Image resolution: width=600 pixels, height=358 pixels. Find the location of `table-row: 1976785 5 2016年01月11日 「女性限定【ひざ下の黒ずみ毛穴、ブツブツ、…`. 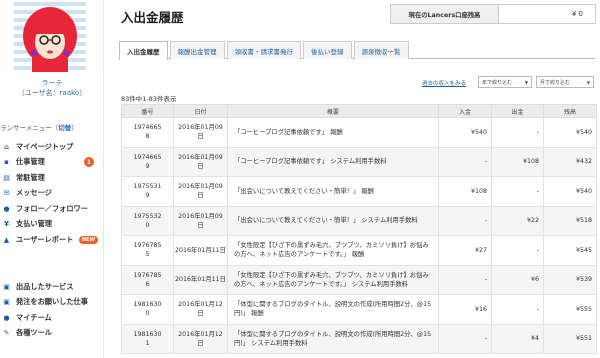

table-row: 1976785 5 2016年01月11日 「女性限定【ひざ下の黒ずみ毛穴、ブツブツ、… is located at coordinates (359, 250).